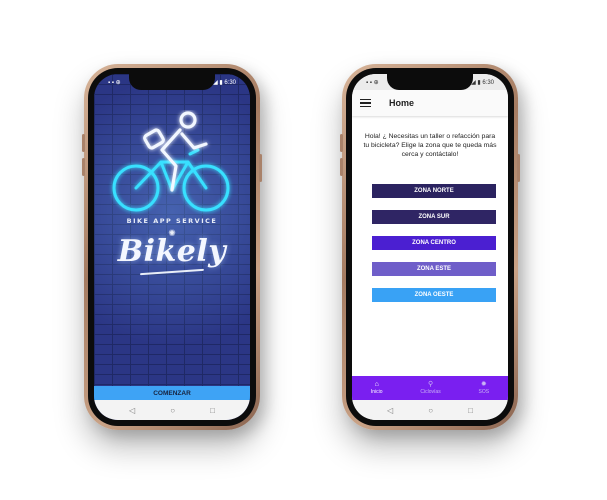 The image size is (607, 500). What do you see at coordinates (365, 103) in the screenshot?
I see `menu-icon` at bounding box center [365, 103].